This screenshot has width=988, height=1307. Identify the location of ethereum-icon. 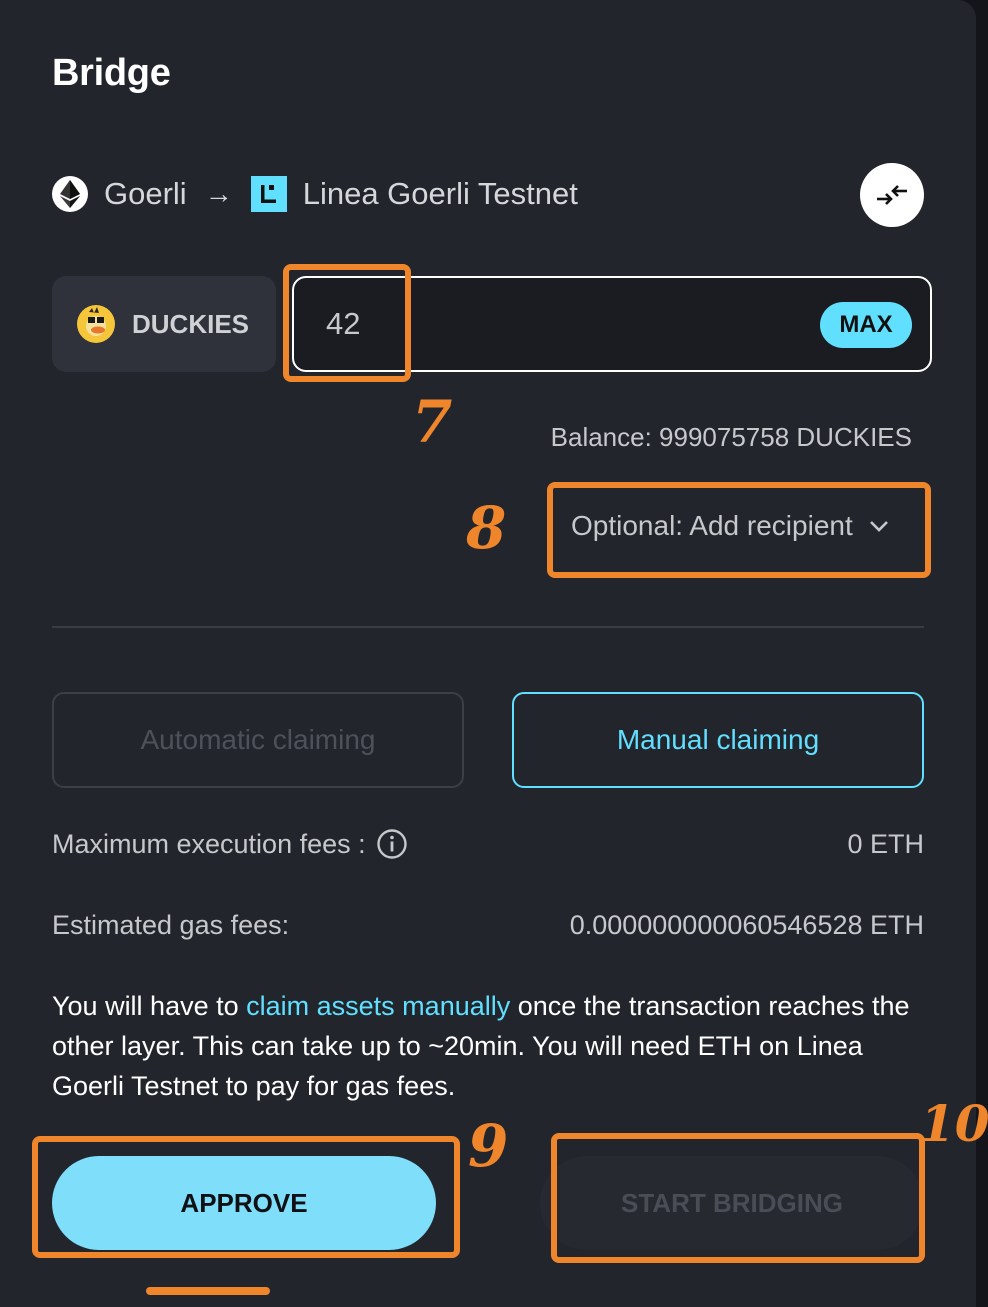
(70, 194).